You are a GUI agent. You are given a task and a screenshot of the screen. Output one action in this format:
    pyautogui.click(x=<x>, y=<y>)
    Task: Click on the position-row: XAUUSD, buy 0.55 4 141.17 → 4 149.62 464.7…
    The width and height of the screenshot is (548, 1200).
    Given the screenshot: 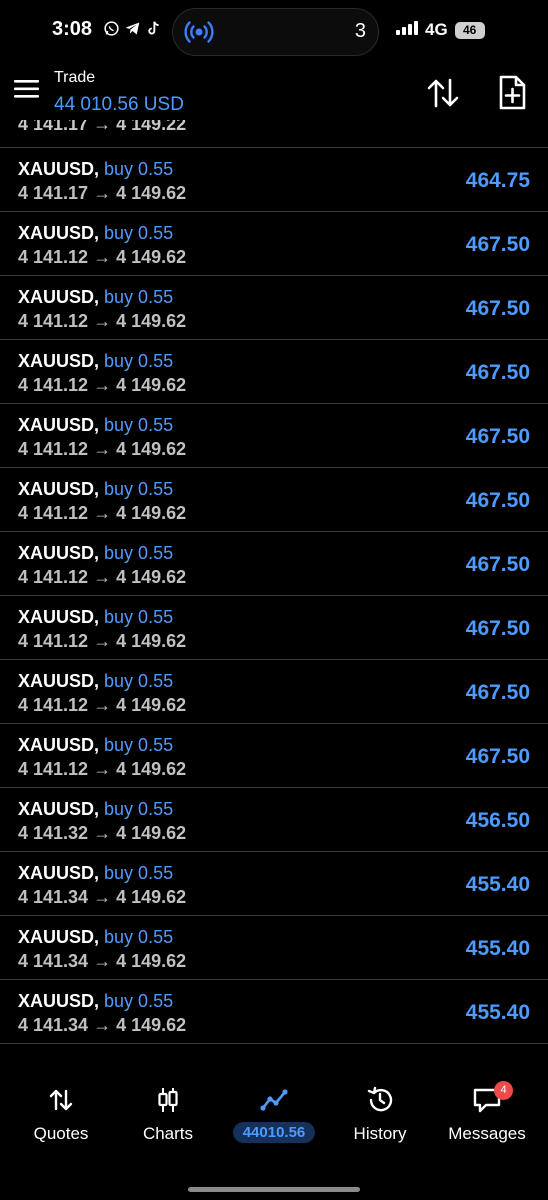 What is the action you would take?
    pyautogui.click(x=274, y=180)
    